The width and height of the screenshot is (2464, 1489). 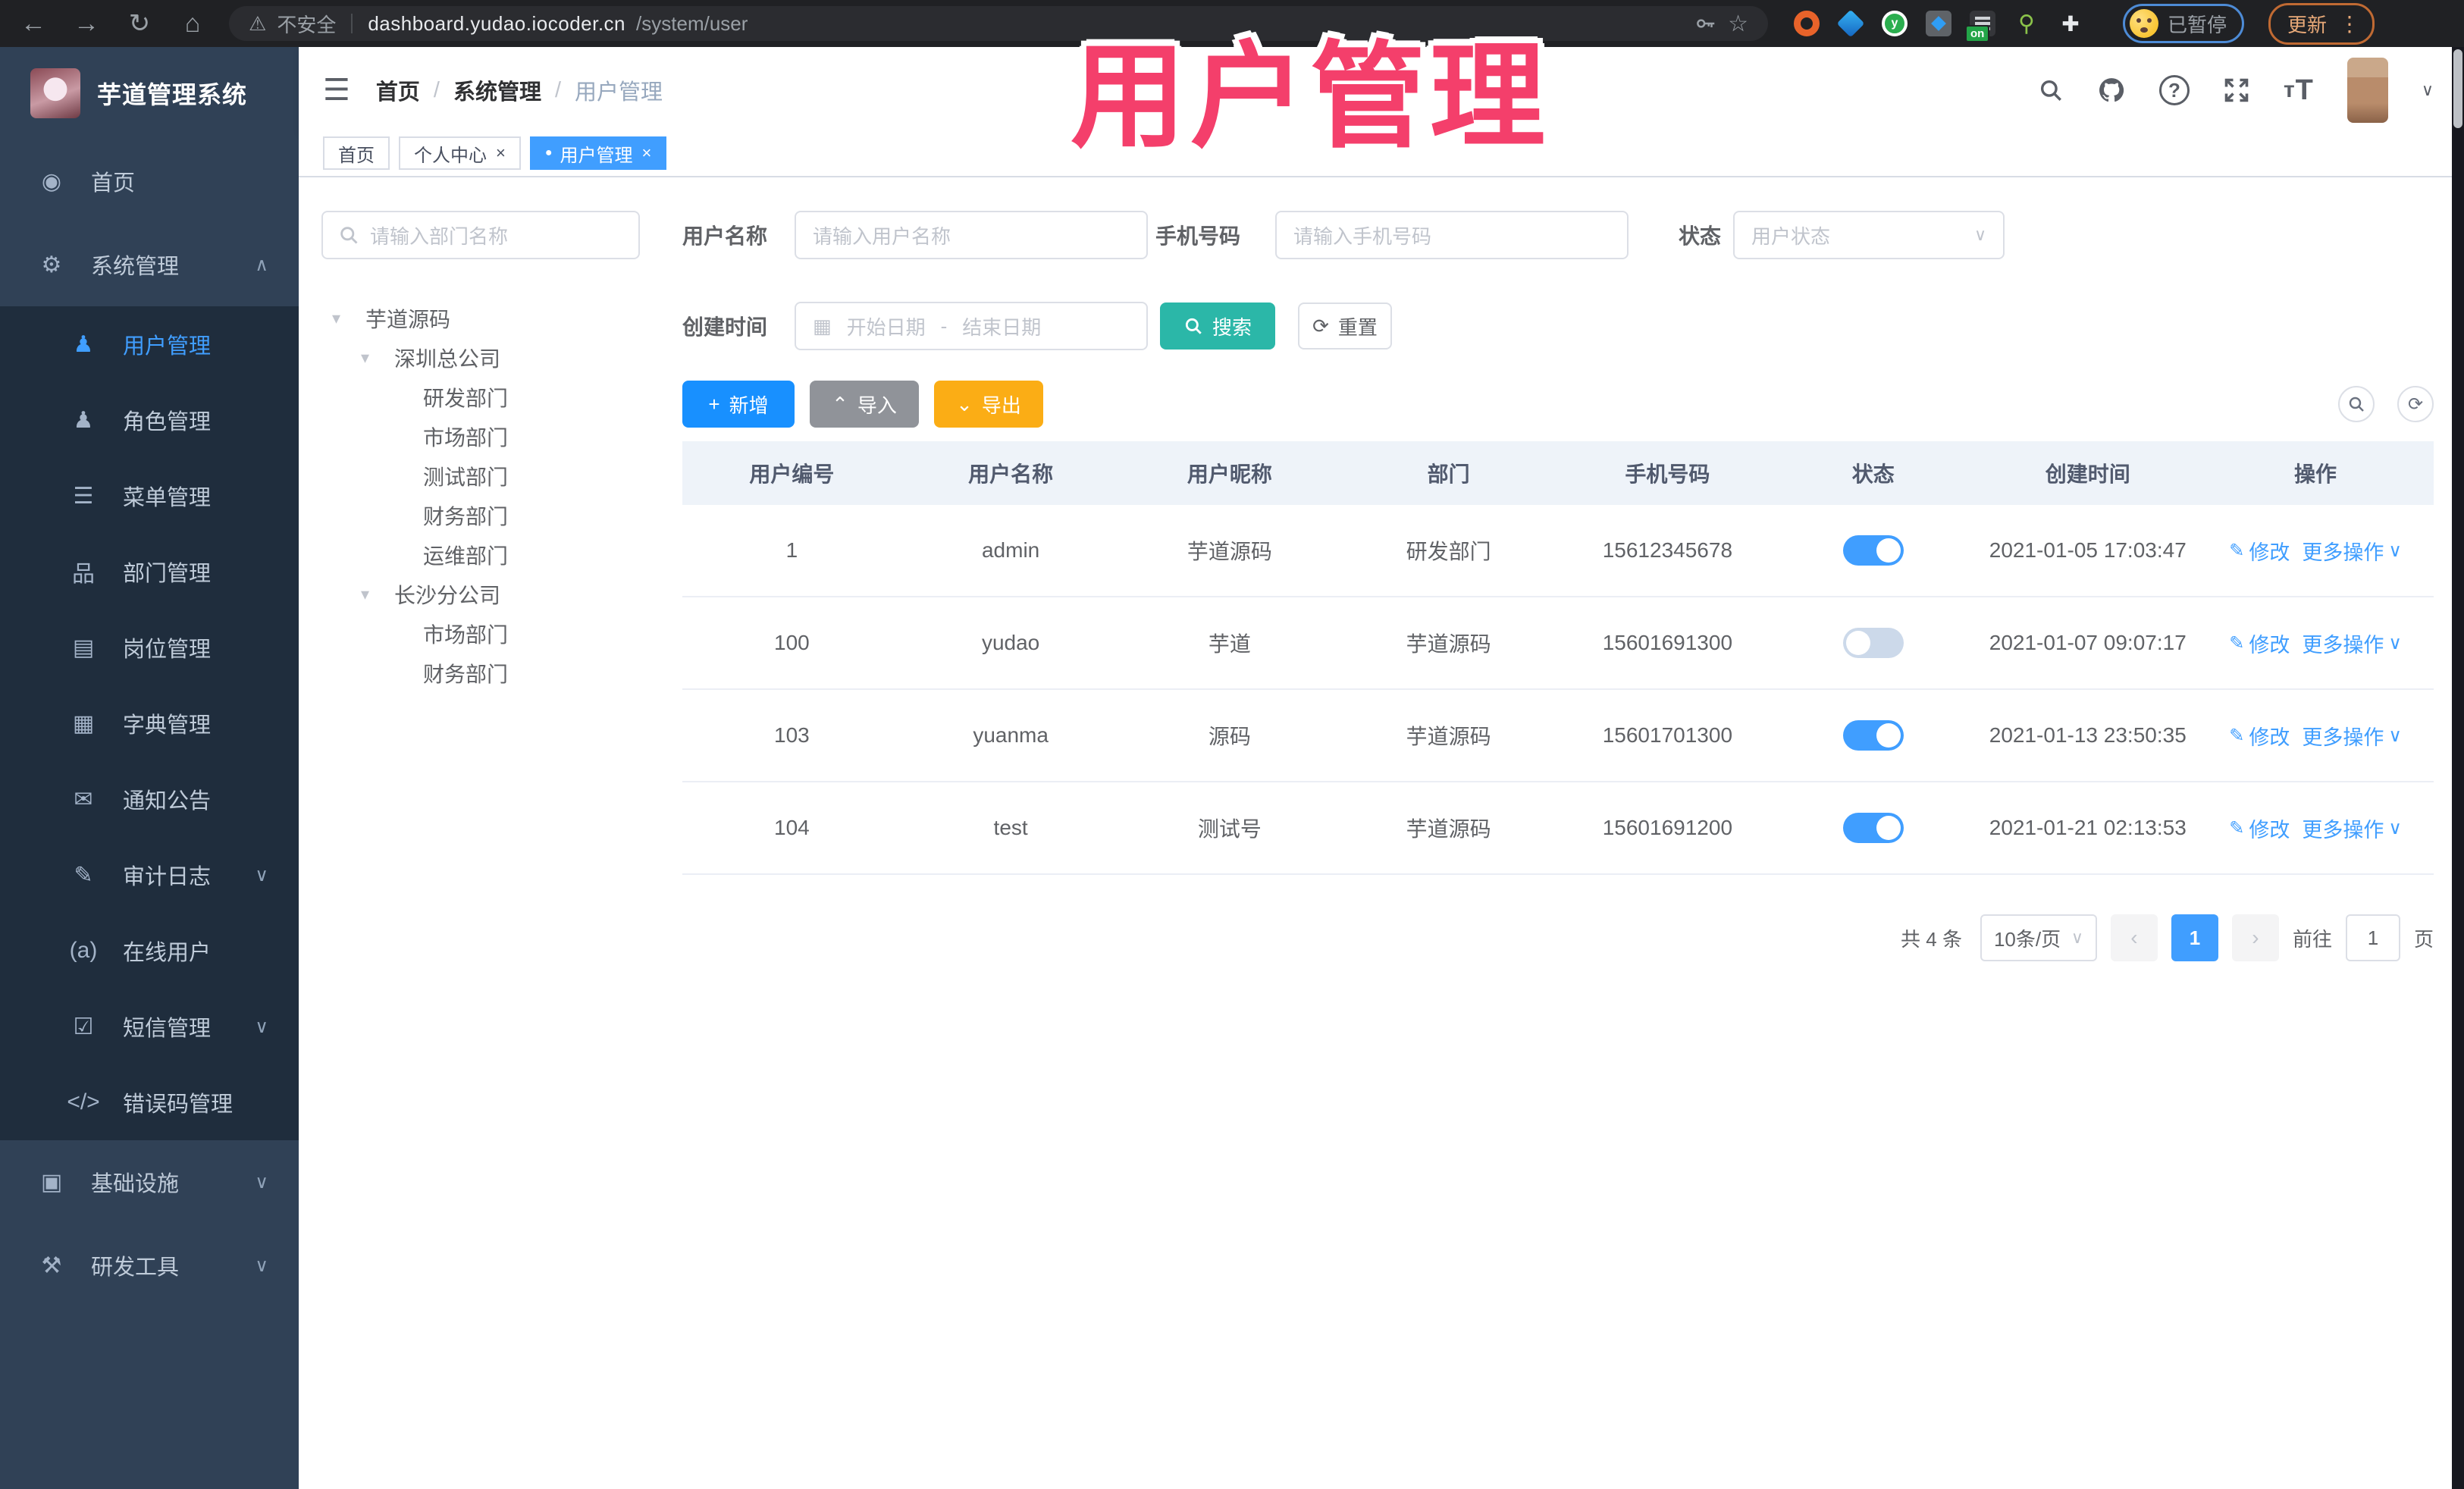 I want to click on menu-item-icon: ▦, so click(x=83, y=723).